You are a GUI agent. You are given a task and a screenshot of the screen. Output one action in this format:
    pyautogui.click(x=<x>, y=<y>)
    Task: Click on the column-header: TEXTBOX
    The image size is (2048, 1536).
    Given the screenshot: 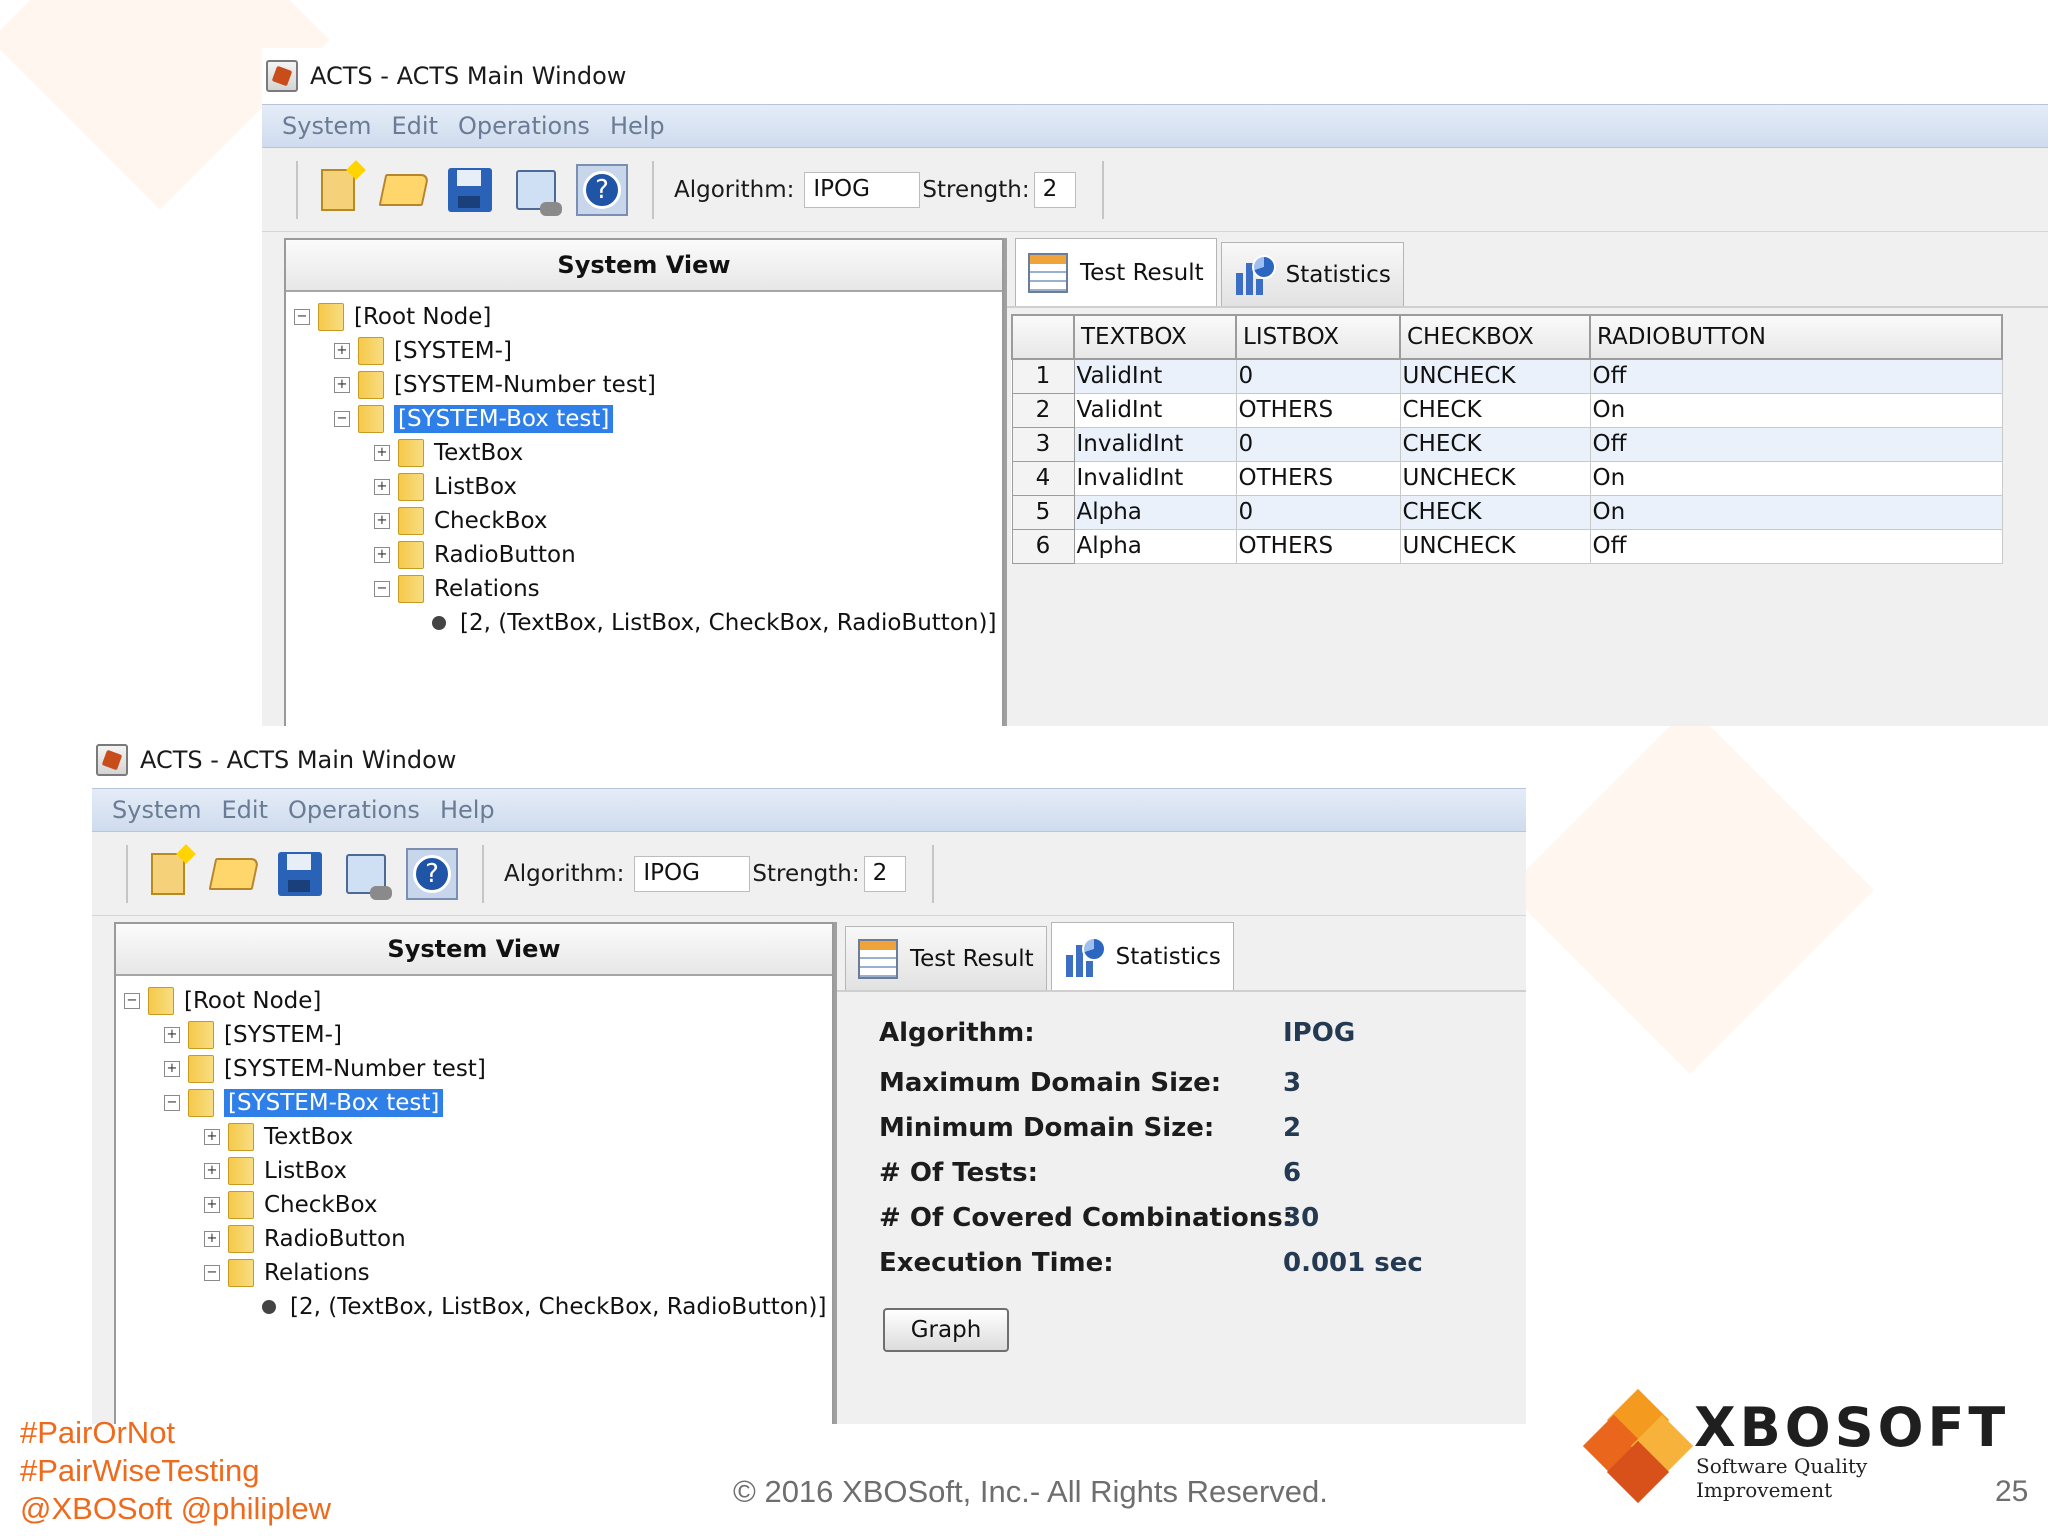 What is the action you would take?
    pyautogui.click(x=1155, y=337)
    